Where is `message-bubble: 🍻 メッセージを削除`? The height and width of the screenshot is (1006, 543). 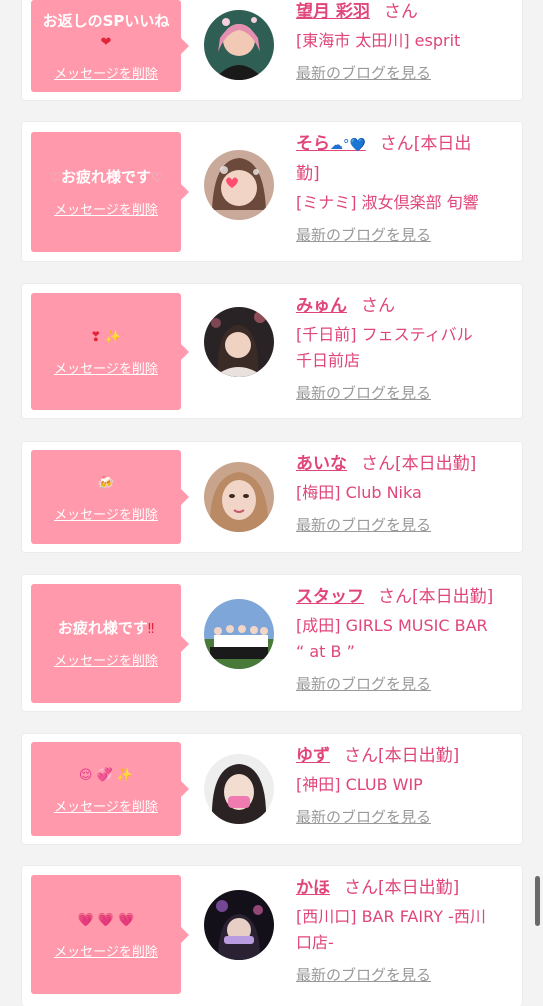
message-bubble: 🍻 メッセージを削除 is located at coordinates (110, 497).